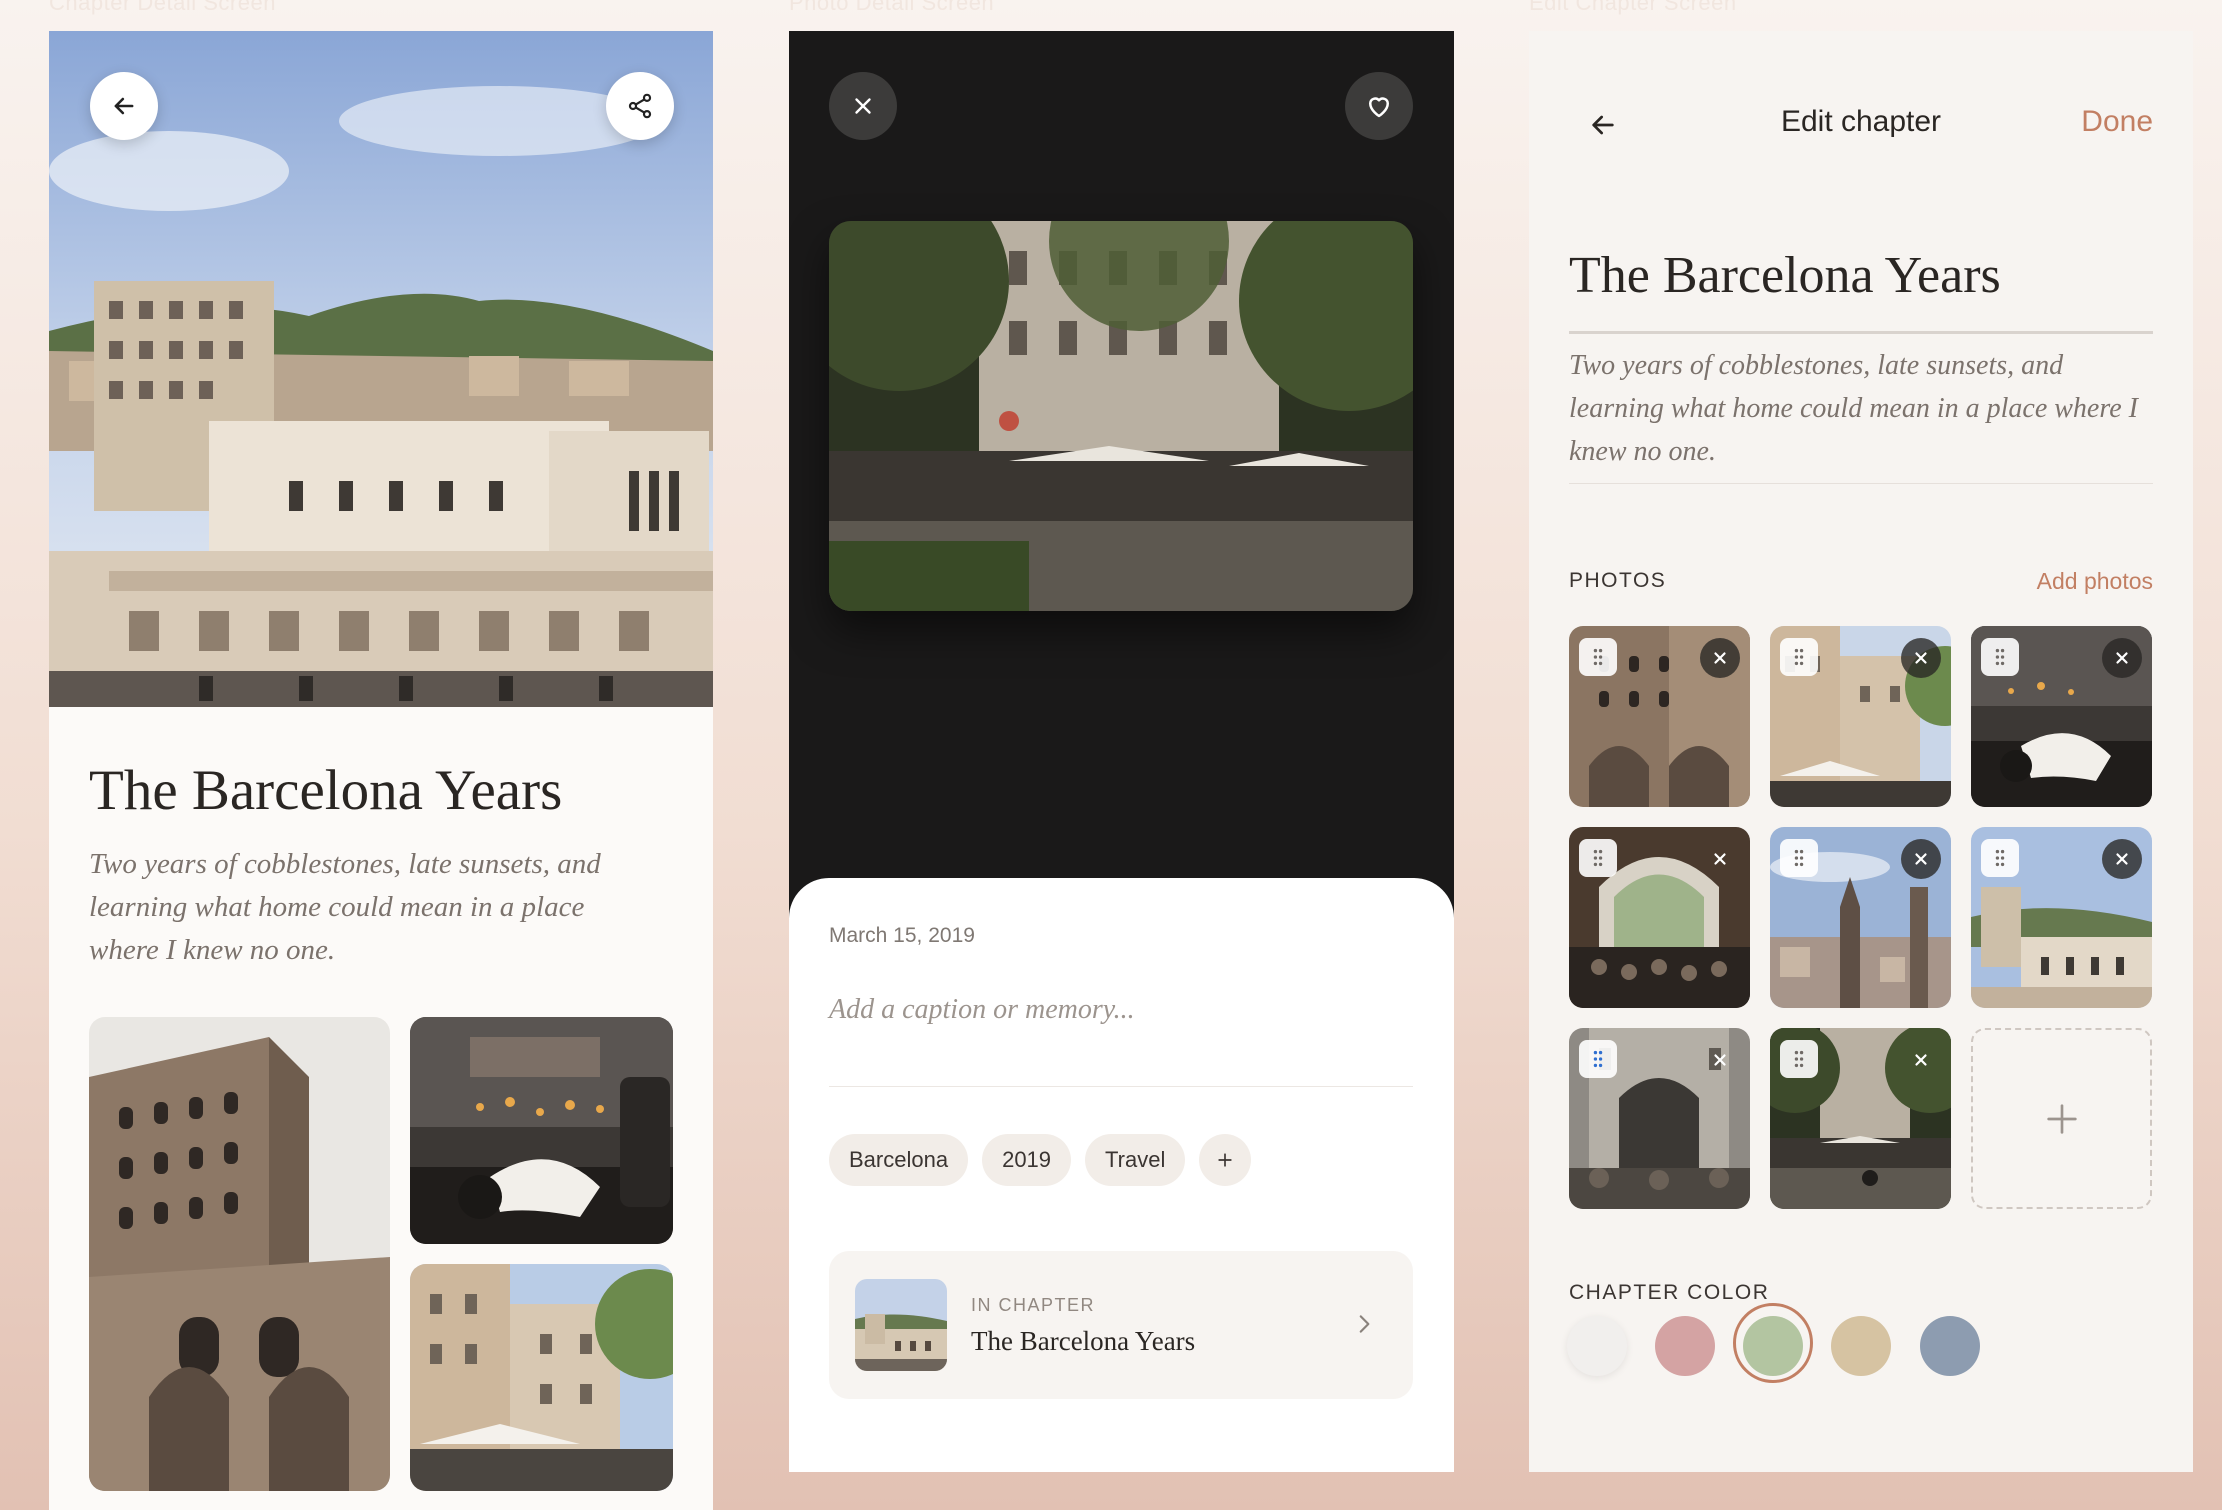 Image resolution: width=2222 pixels, height=1510 pixels. Describe the element at coordinates (899, 1160) in the screenshot. I see `tag-chip: Barcelona` at that location.